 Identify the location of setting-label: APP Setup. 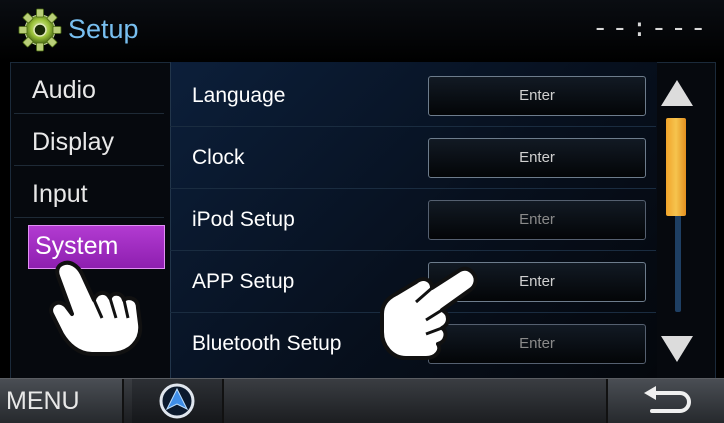
(243, 281).